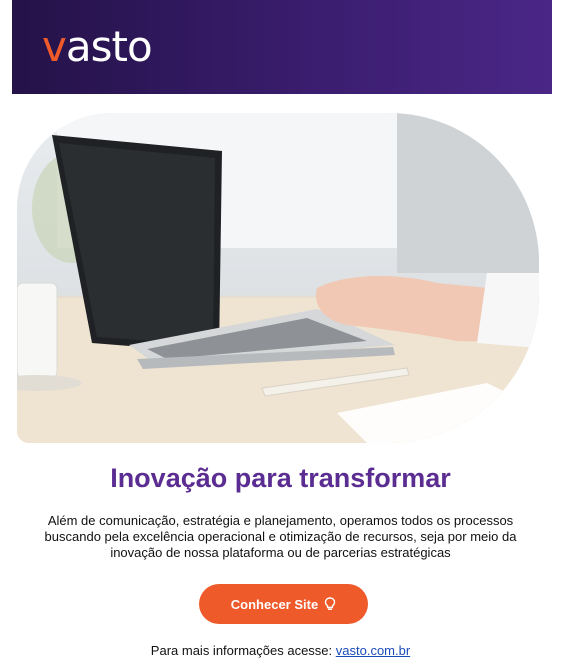 The height and width of the screenshot is (668, 561). I want to click on logo-rest: asto, so click(109, 46).